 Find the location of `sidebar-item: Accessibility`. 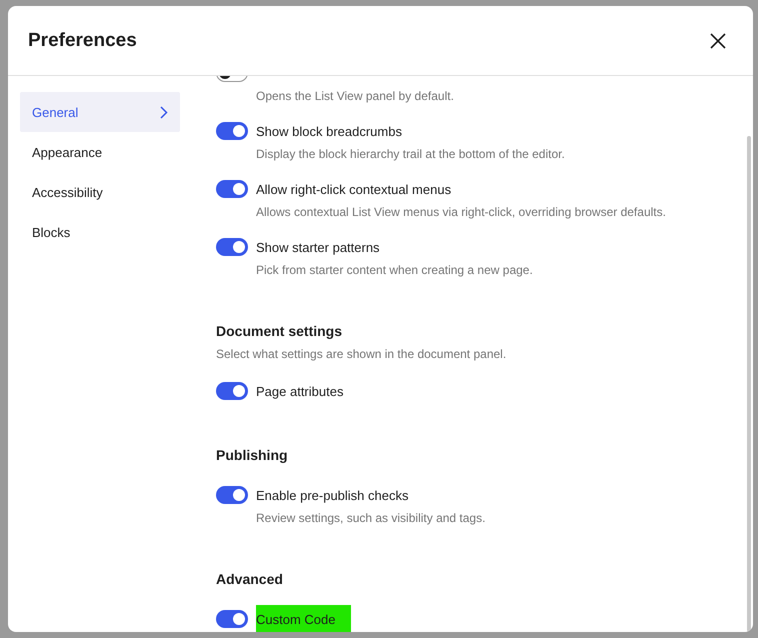

sidebar-item: Accessibility is located at coordinates (100, 192).